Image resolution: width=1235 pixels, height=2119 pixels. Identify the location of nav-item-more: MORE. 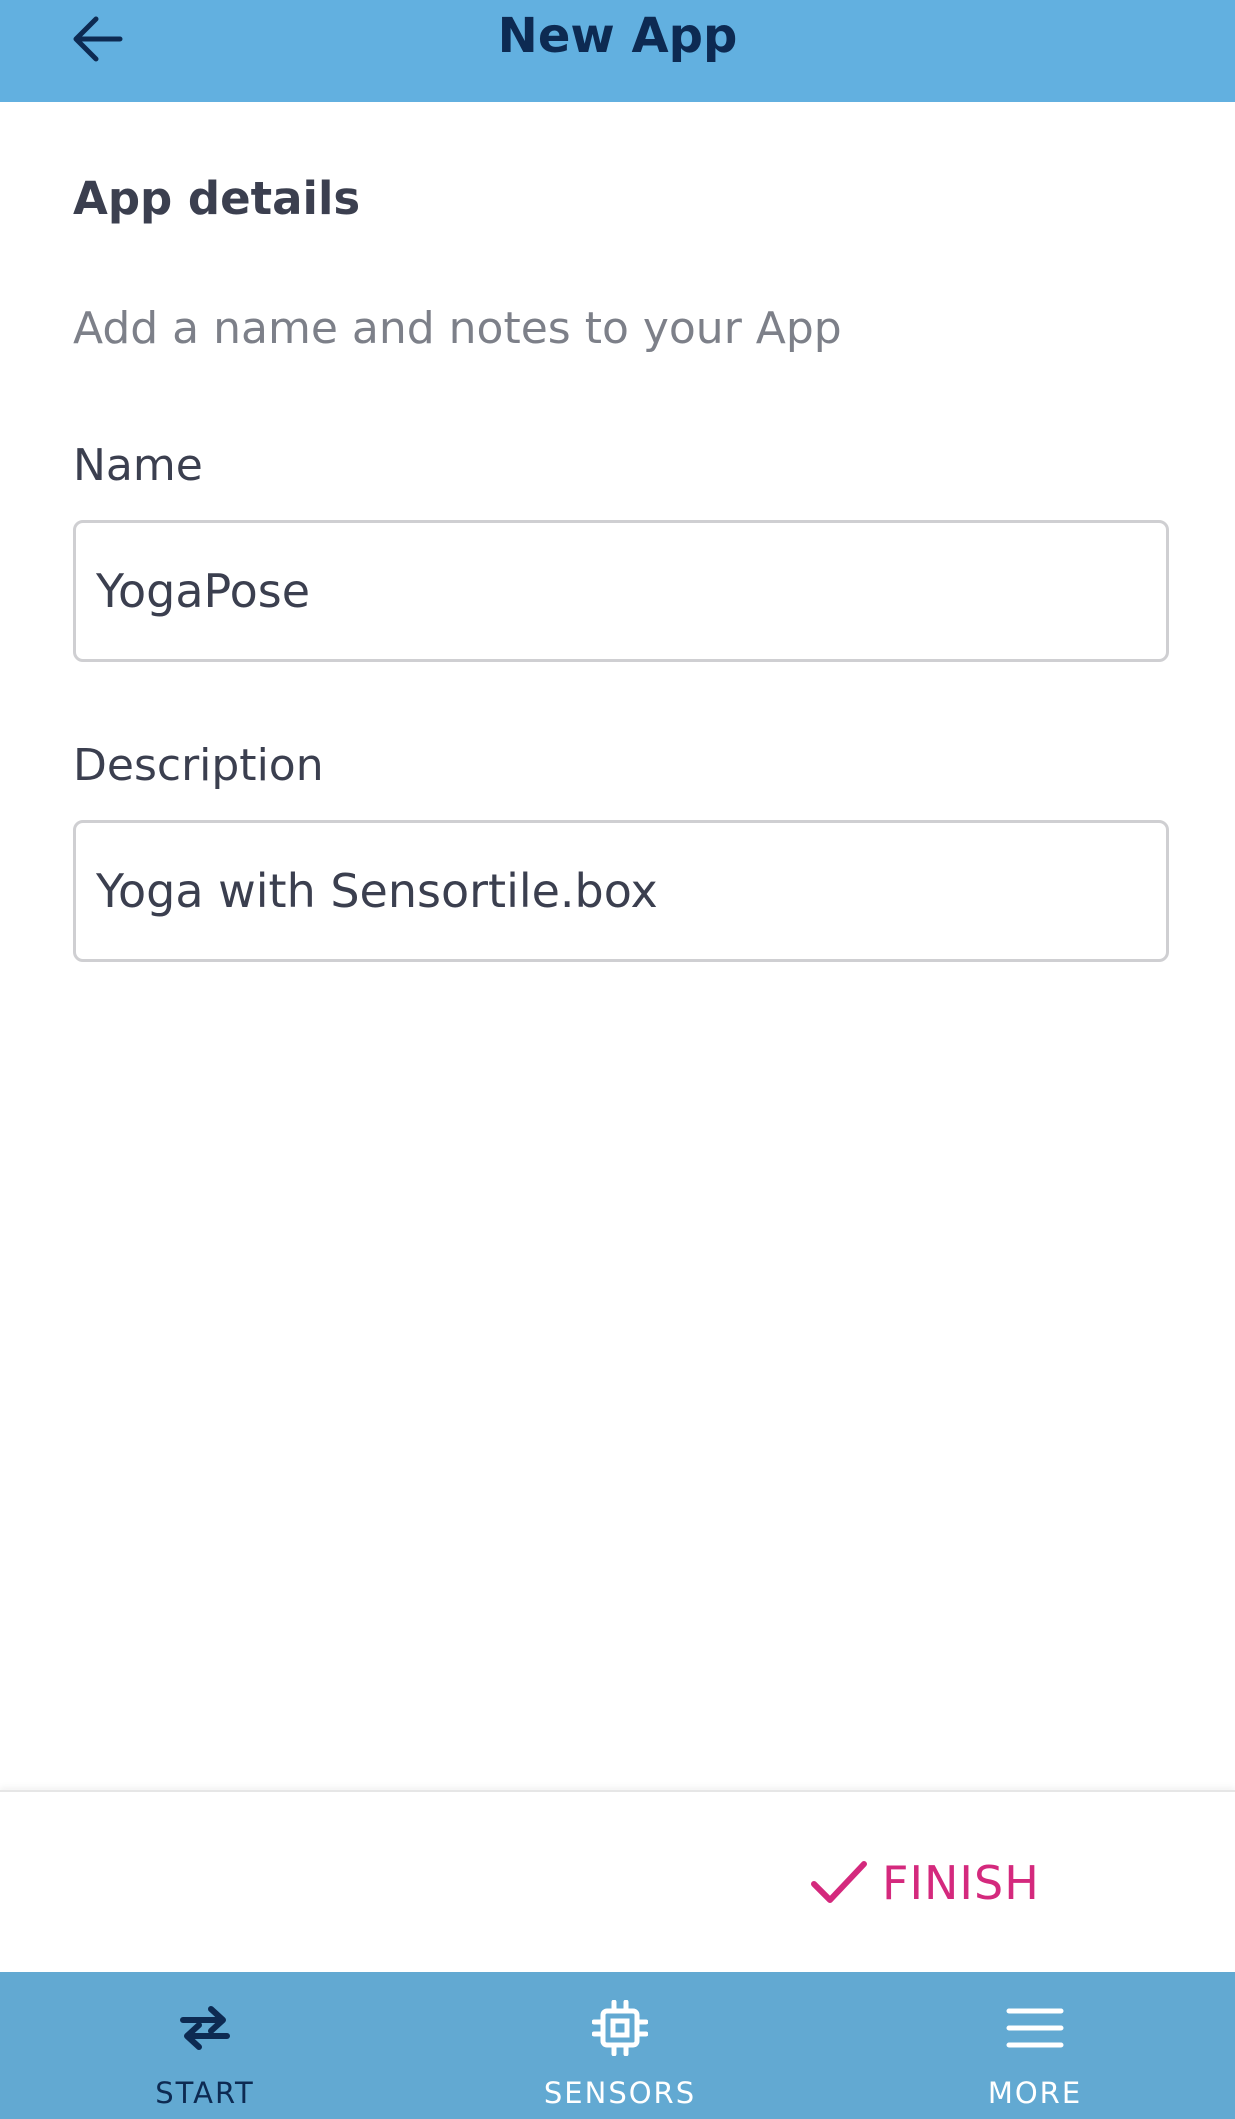
(1035, 2045).